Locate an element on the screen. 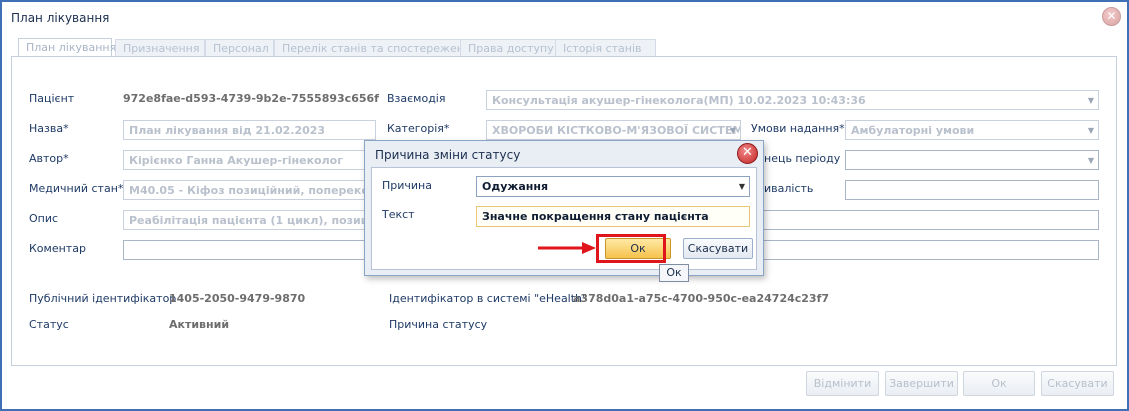 The height and width of the screenshot is (411, 1129). condition-field-value: M40.05 - Кіфоз позиційний, попереково-гр is located at coordinates (252, 190).